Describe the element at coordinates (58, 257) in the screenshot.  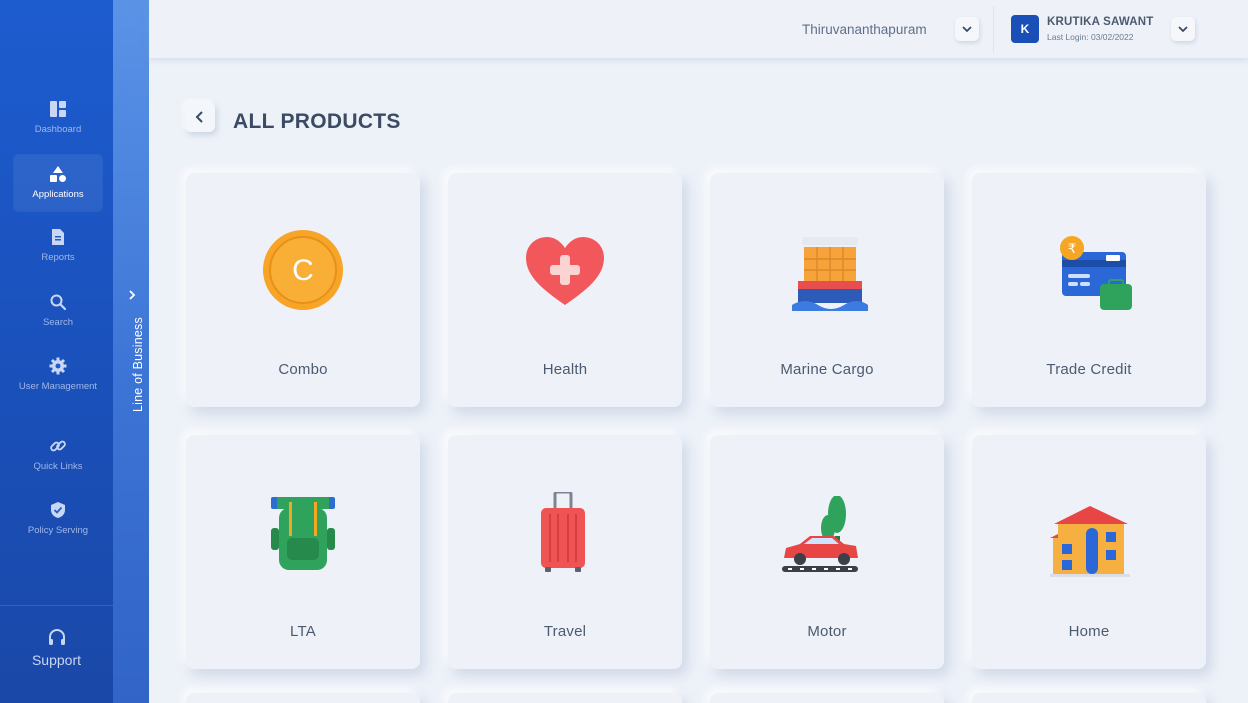
I see `sidebar-item-label: Reports` at that location.